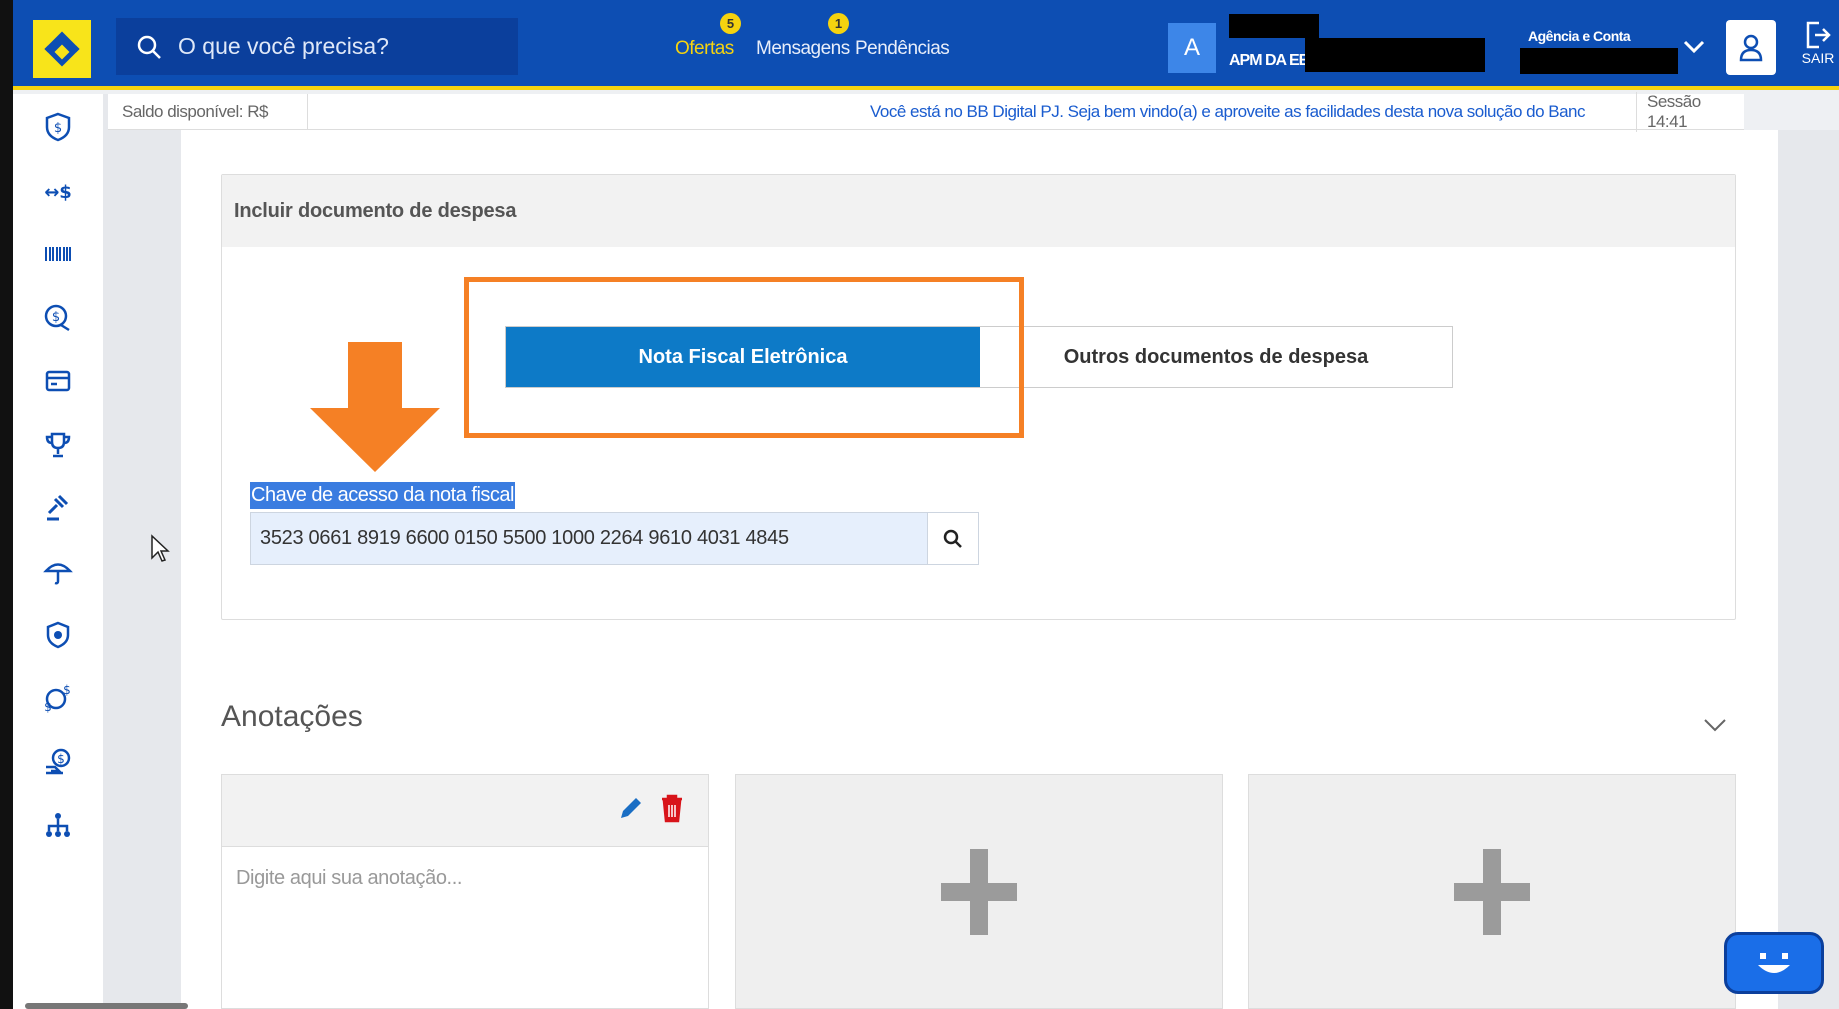  I want to click on chatbot-button, so click(1774, 963).